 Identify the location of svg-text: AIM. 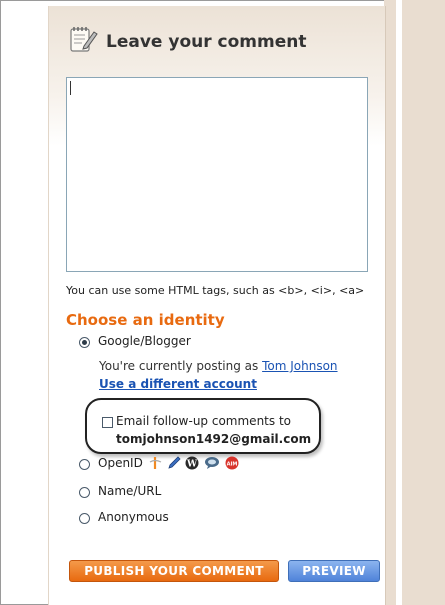
(232, 465).